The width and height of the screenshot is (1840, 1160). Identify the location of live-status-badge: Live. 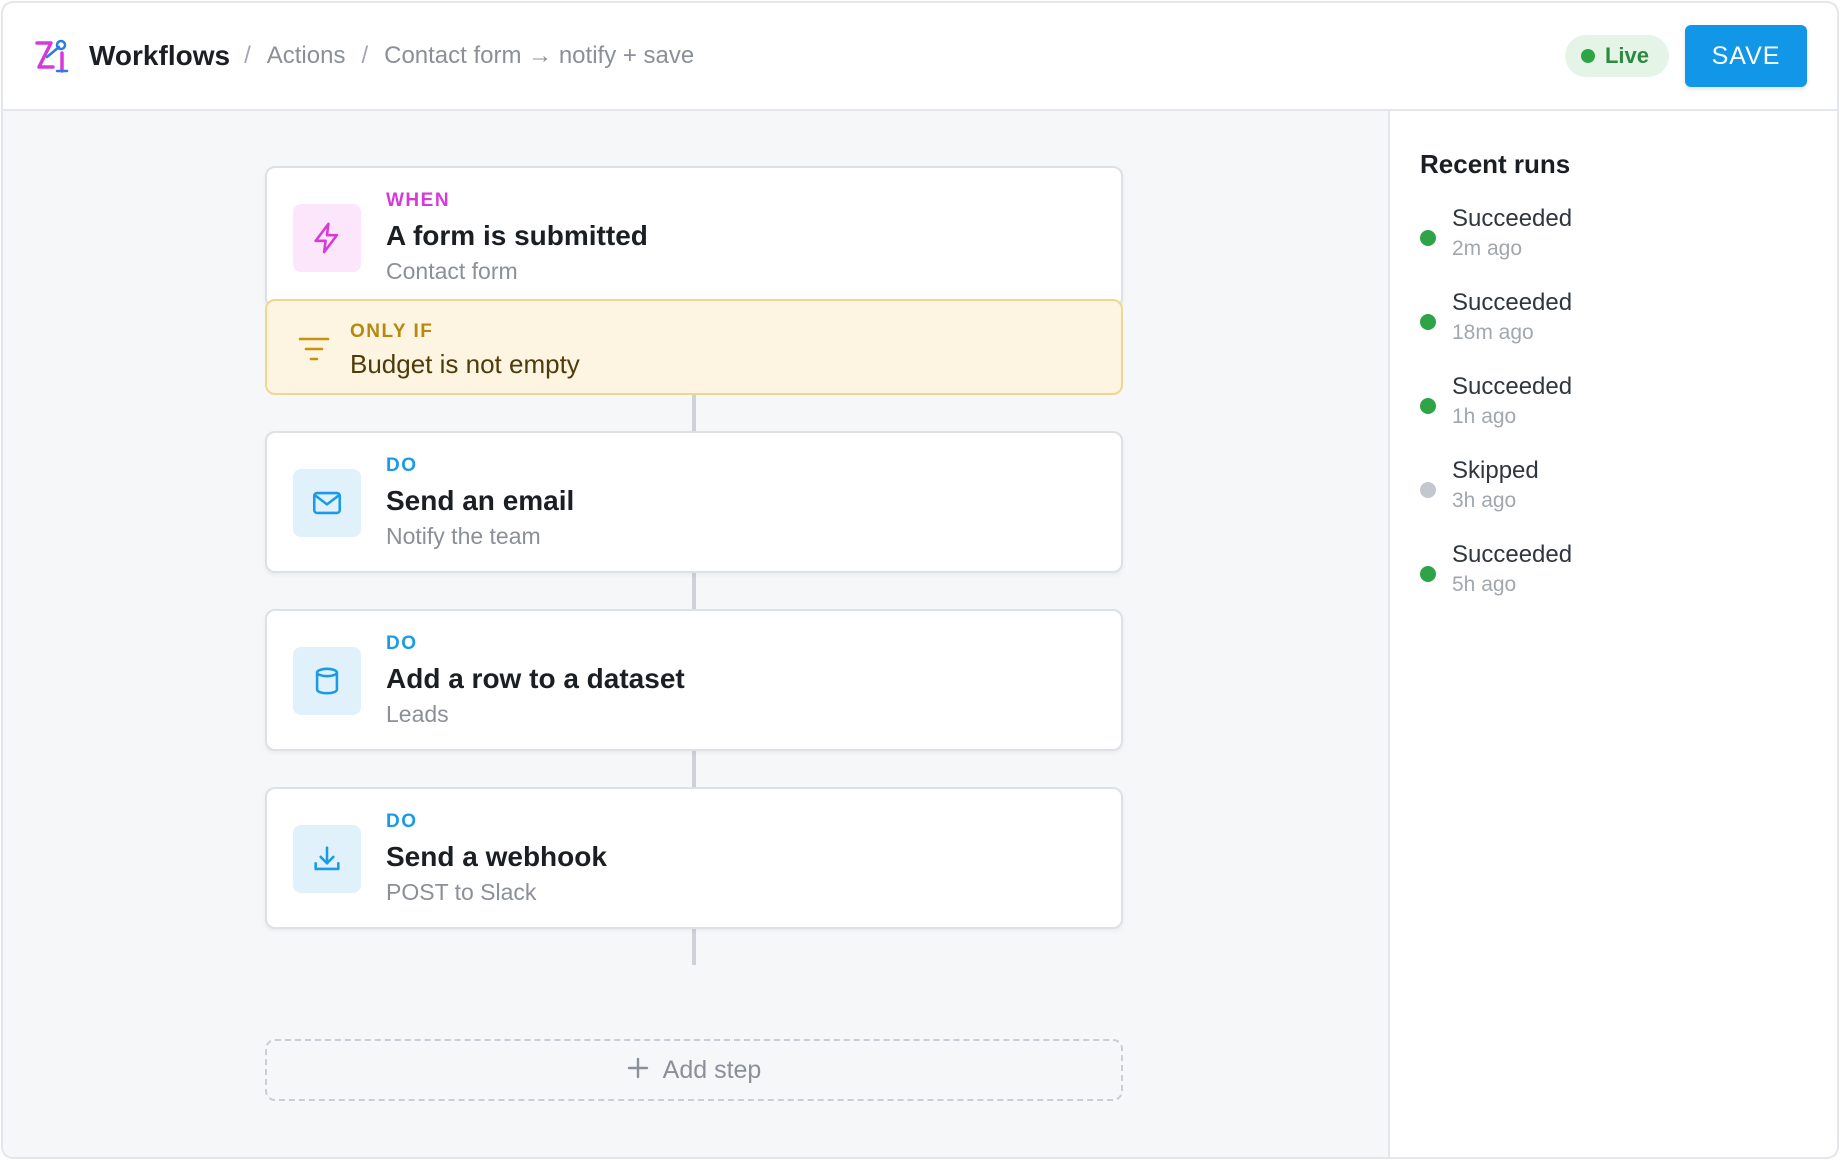
(1616, 56).